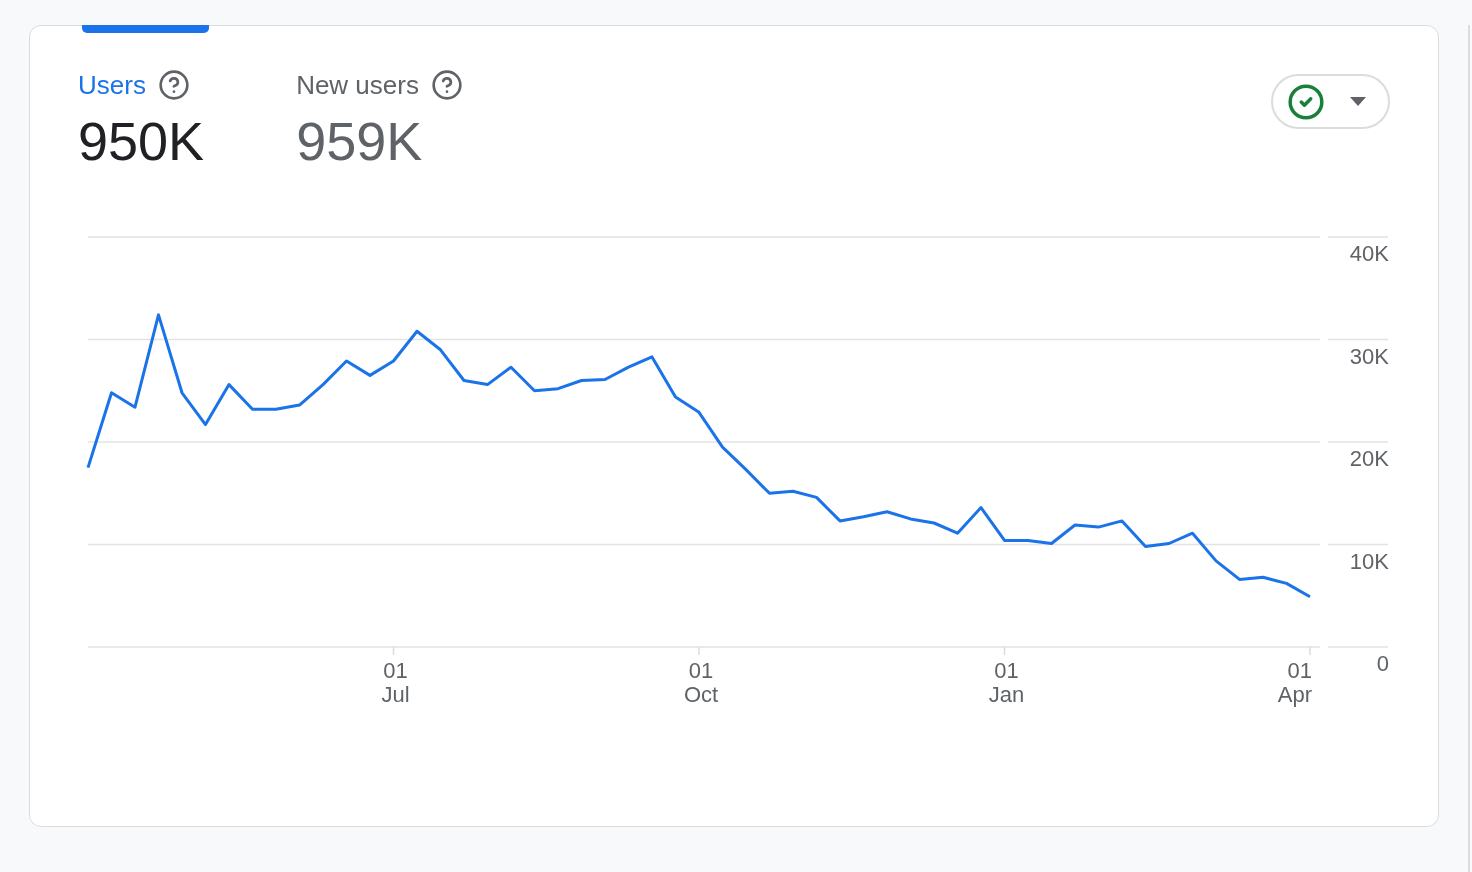 The height and width of the screenshot is (872, 1472). Describe the element at coordinates (1358, 101) in the screenshot. I see `caret-icon` at that location.